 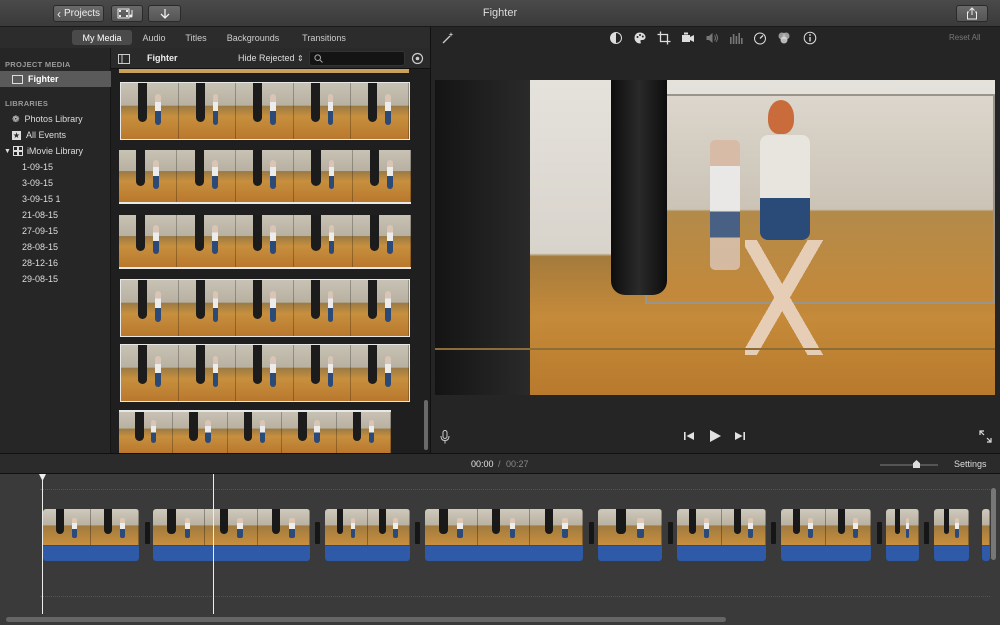 I want to click on punching-bag, so click(x=639, y=187).